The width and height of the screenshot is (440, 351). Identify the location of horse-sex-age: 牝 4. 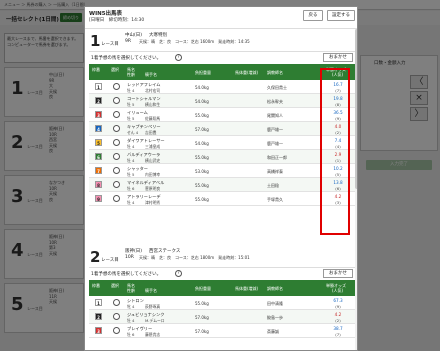
(131, 306).